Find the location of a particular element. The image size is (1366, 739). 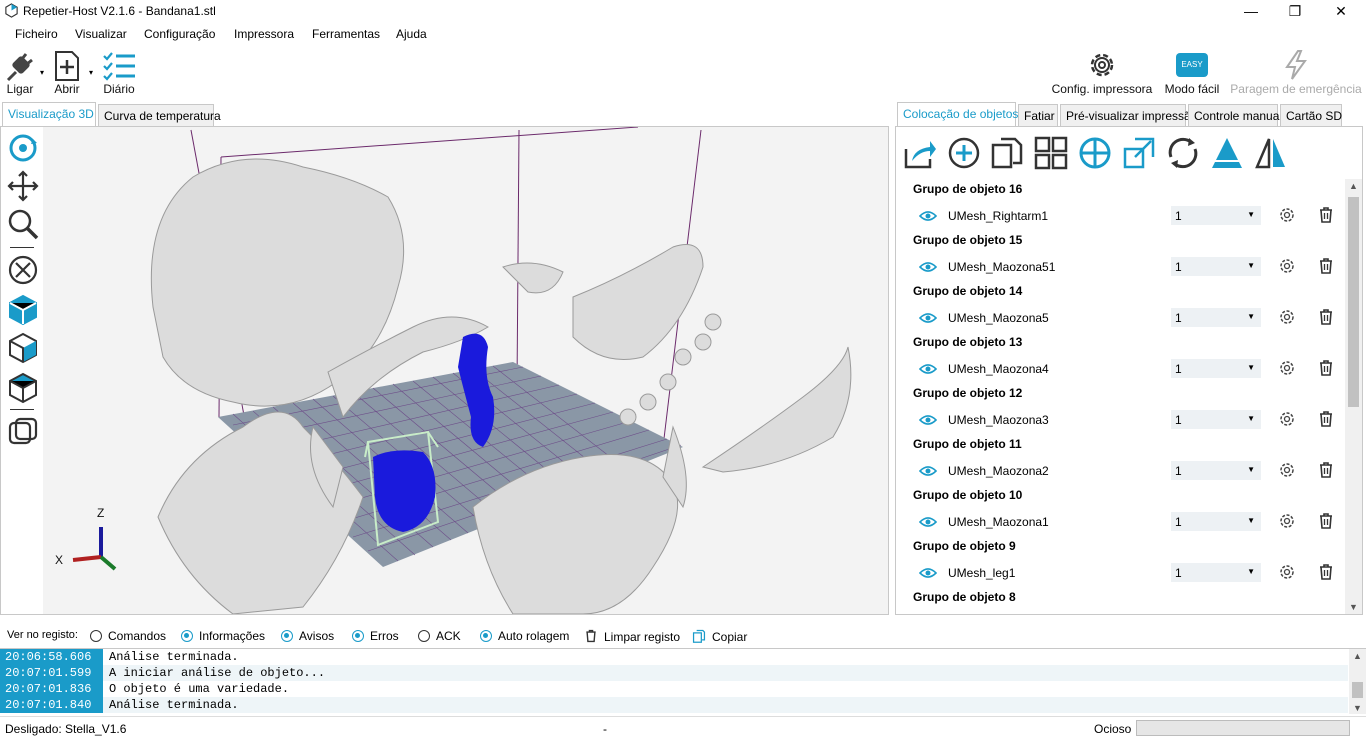

connect-button: Ligar is located at coordinates (20, 73).